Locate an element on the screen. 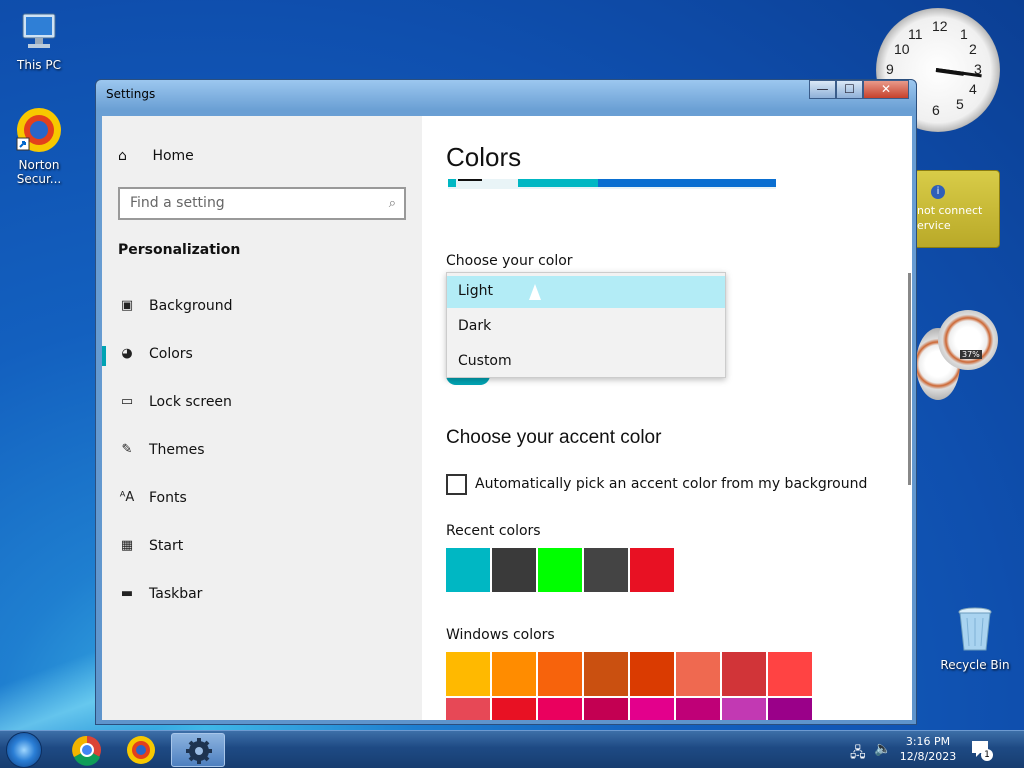  feed-gadget-text: not connect ervice is located at coordinates (950, 218).